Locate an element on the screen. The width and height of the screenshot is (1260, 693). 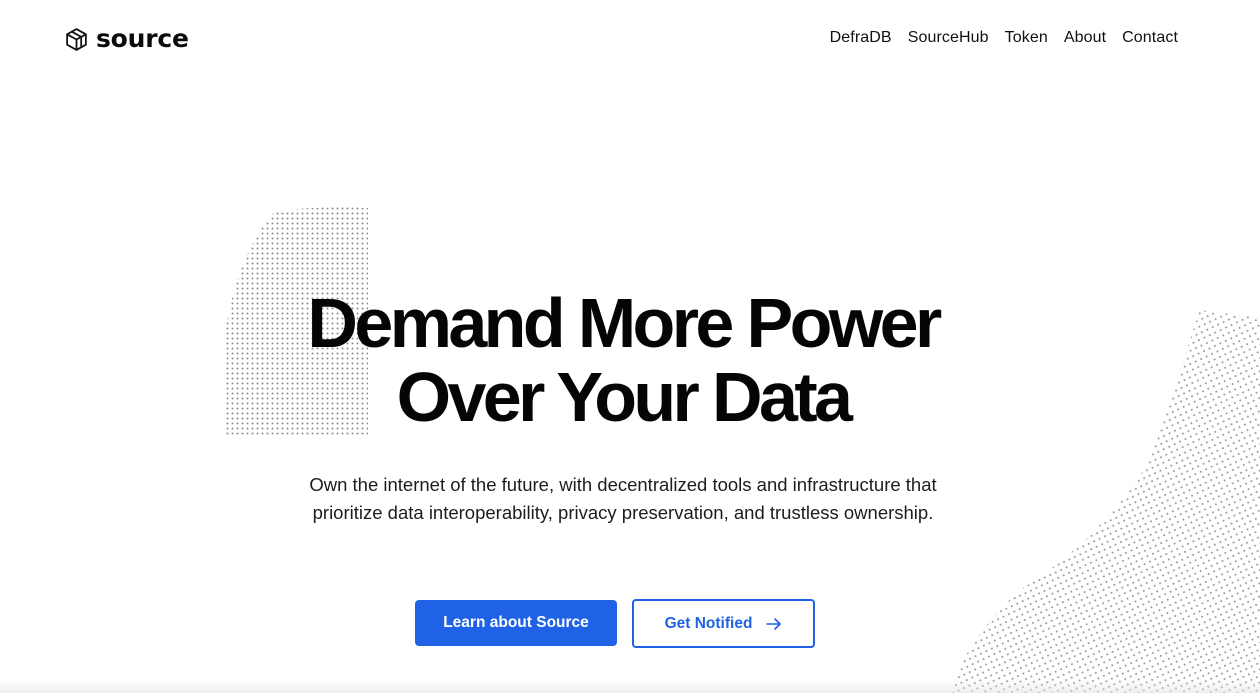
get-notified-button: Get Notified is located at coordinates (723, 623).